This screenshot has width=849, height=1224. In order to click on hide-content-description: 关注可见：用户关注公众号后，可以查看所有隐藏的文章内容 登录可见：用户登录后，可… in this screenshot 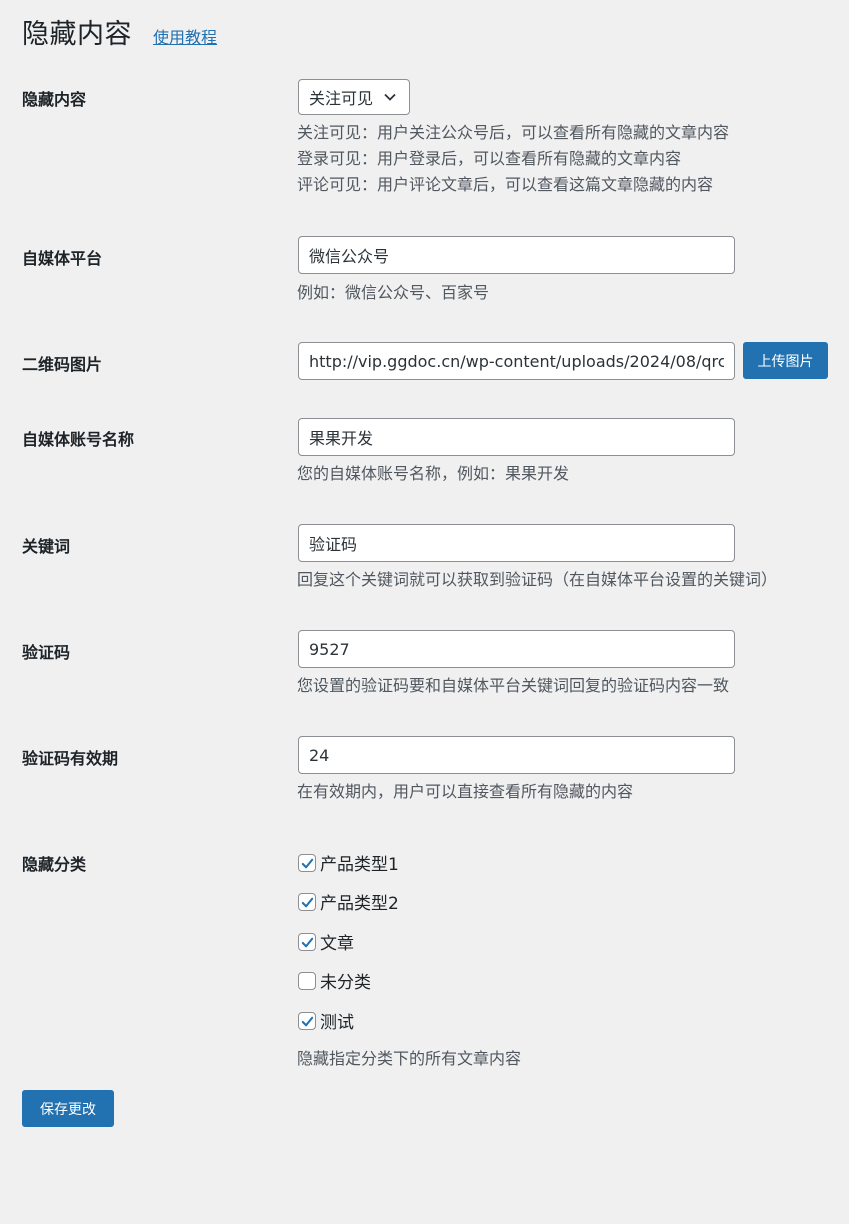, I will do `click(513, 159)`.